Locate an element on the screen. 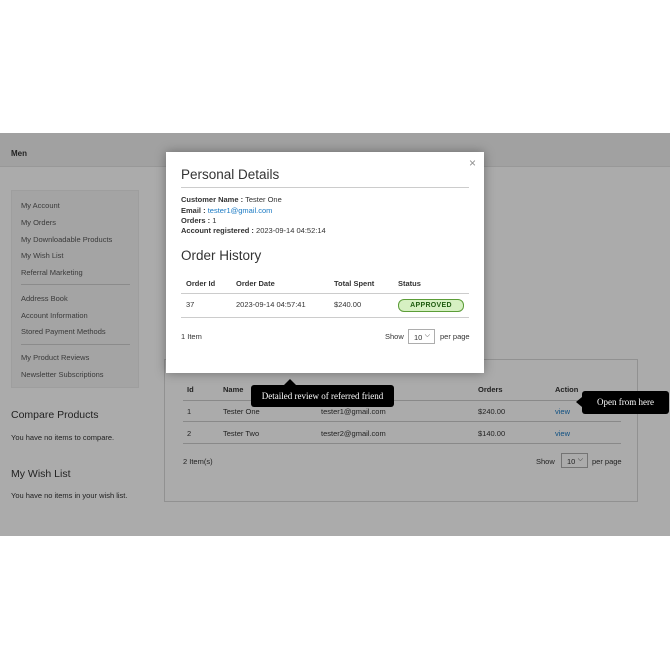 This screenshot has height=670, width=670. email-row: Email : tester1@gmail.com is located at coordinates (226, 210).